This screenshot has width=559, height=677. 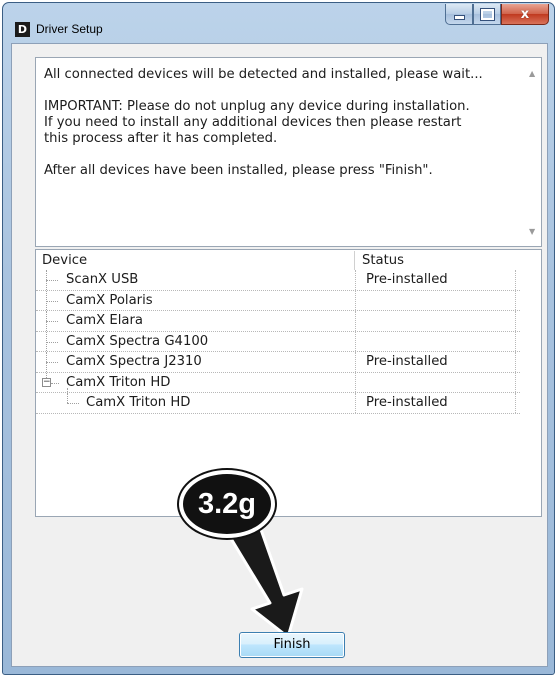 I want to click on scroll-up-arrow-icon: ▲, so click(x=532, y=74).